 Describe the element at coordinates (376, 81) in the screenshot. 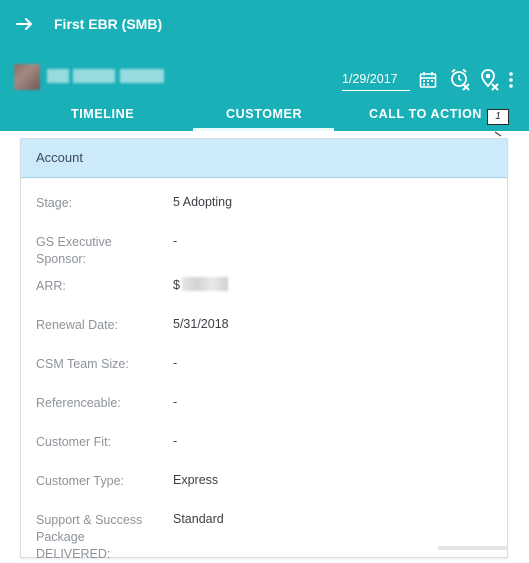

I see `date-field: 1/29/2017` at that location.